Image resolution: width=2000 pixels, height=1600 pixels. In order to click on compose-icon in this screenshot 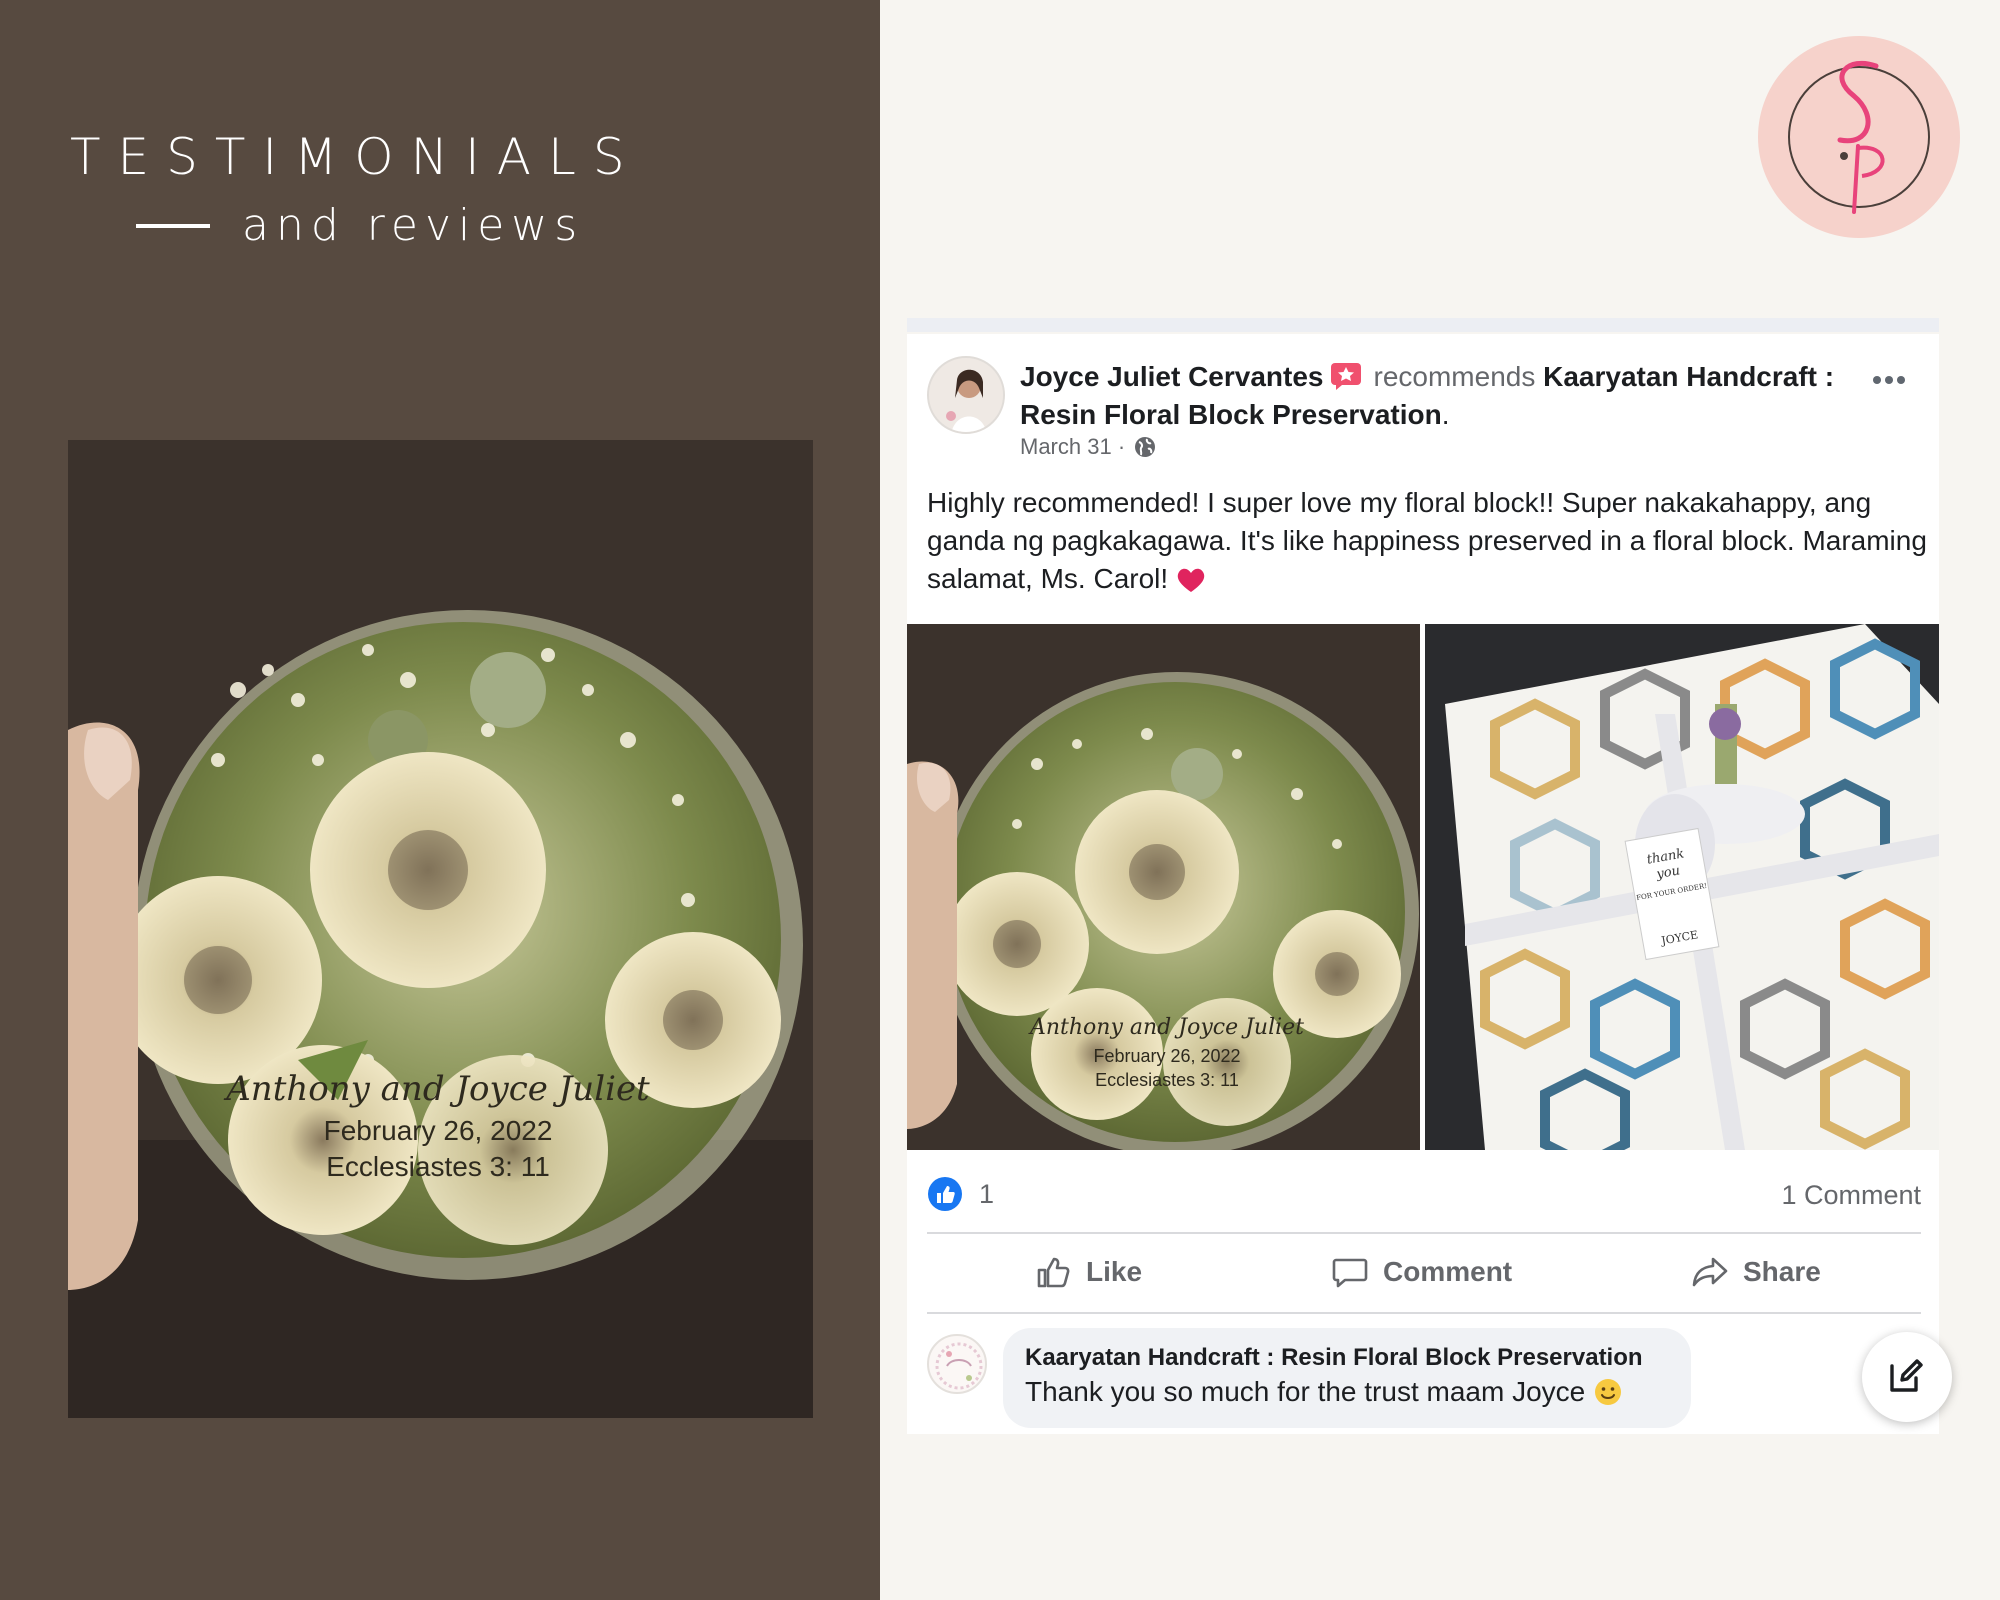, I will do `click(1906, 1375)`.